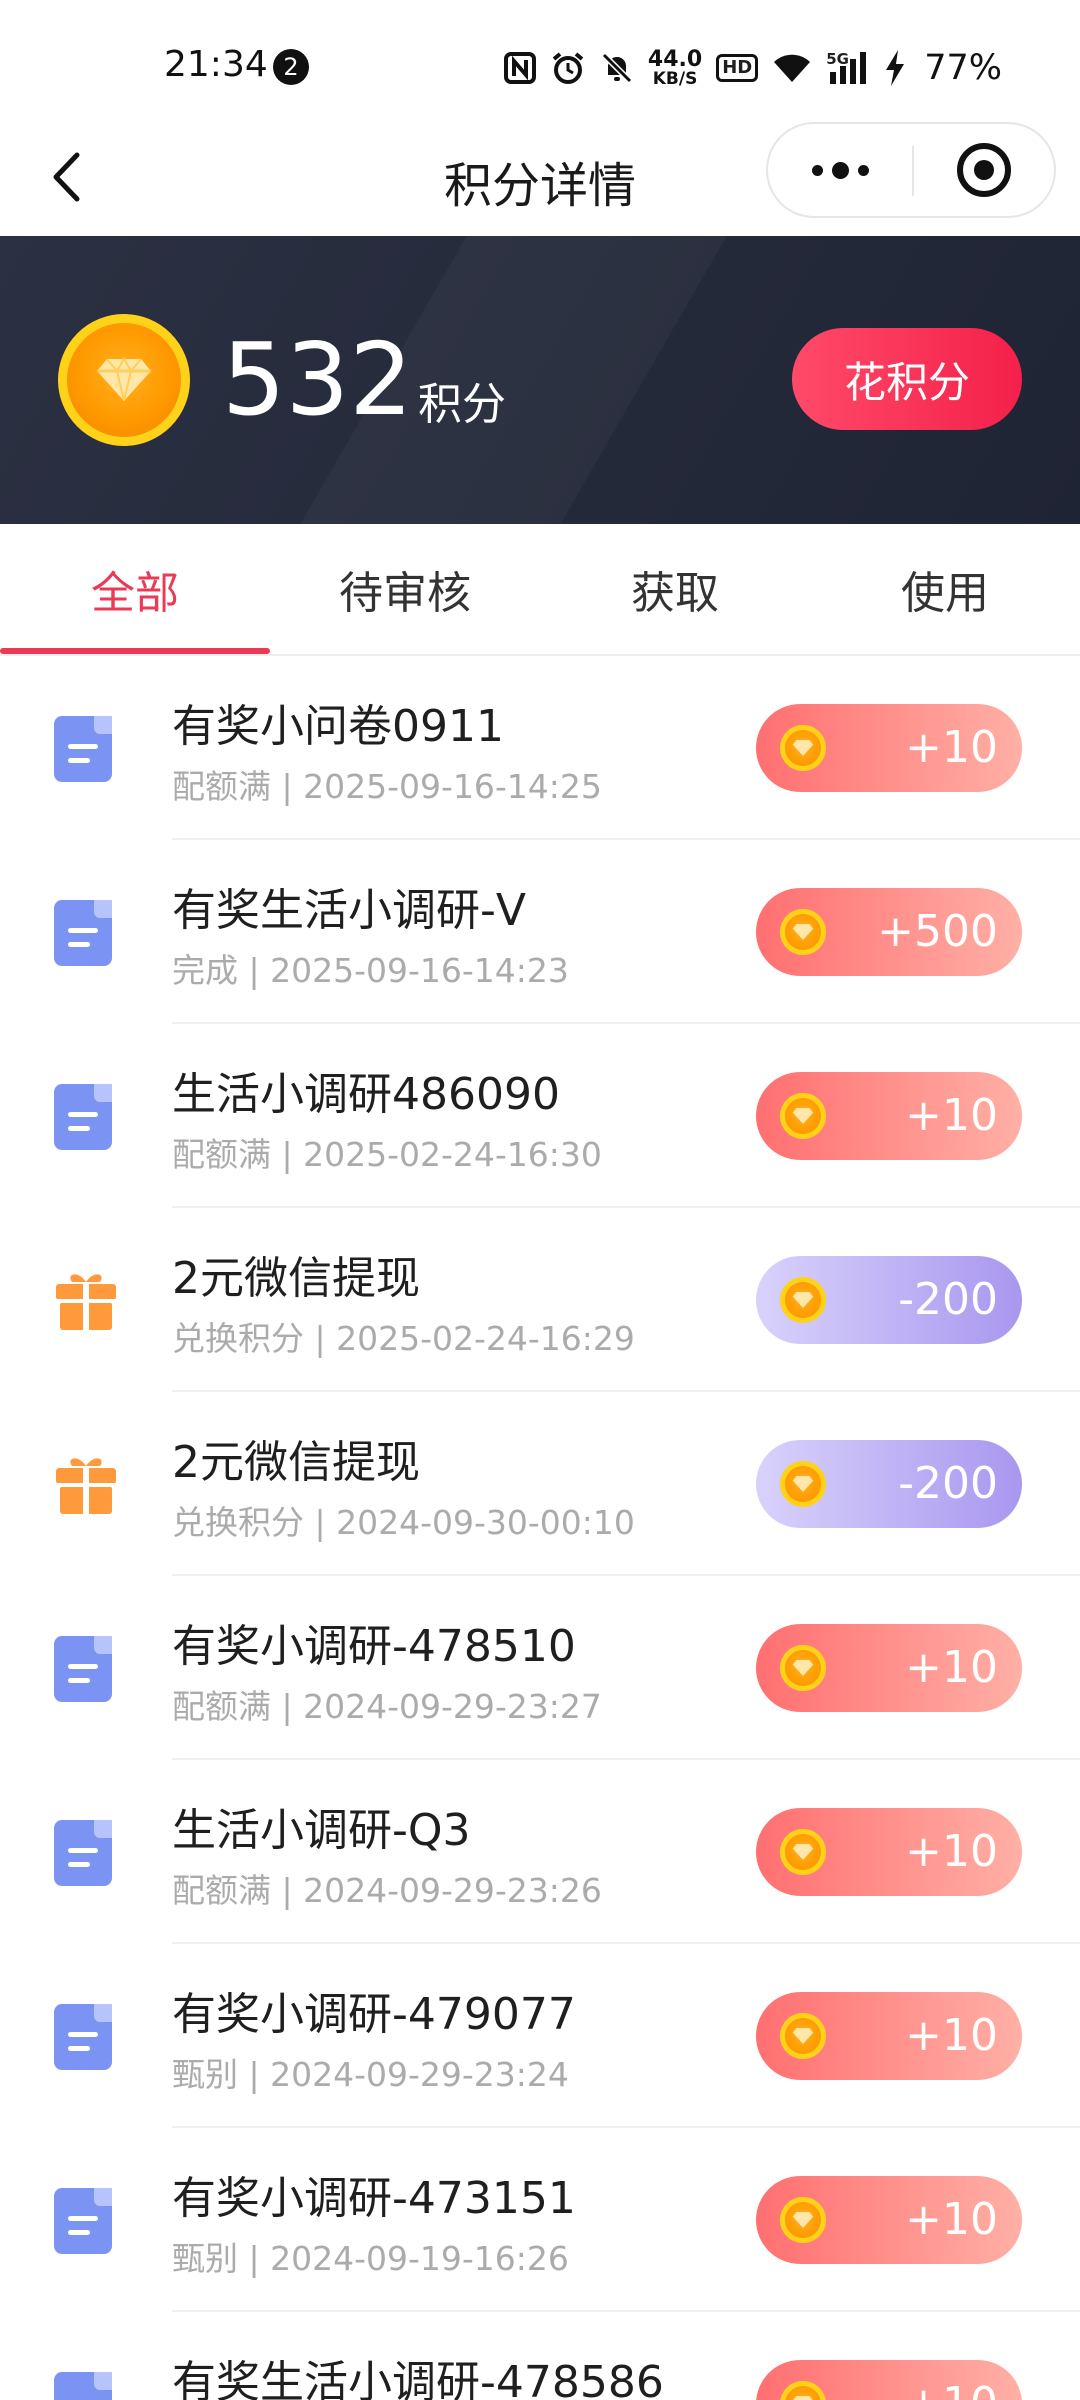  Describe the element at coordinates (792, 68) in the screenshot. I see `wifi-icon` at that location.